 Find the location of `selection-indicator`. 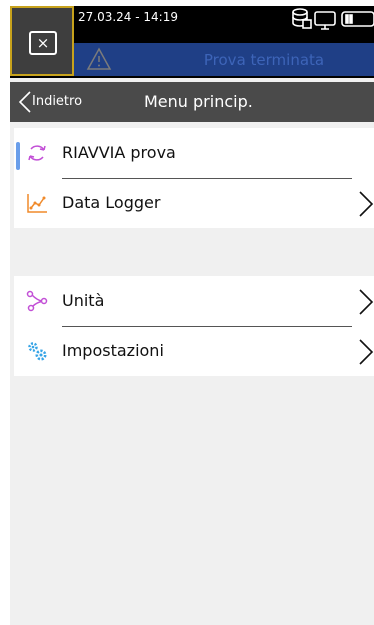

selection-indicator is located at coordinates (18, 156).